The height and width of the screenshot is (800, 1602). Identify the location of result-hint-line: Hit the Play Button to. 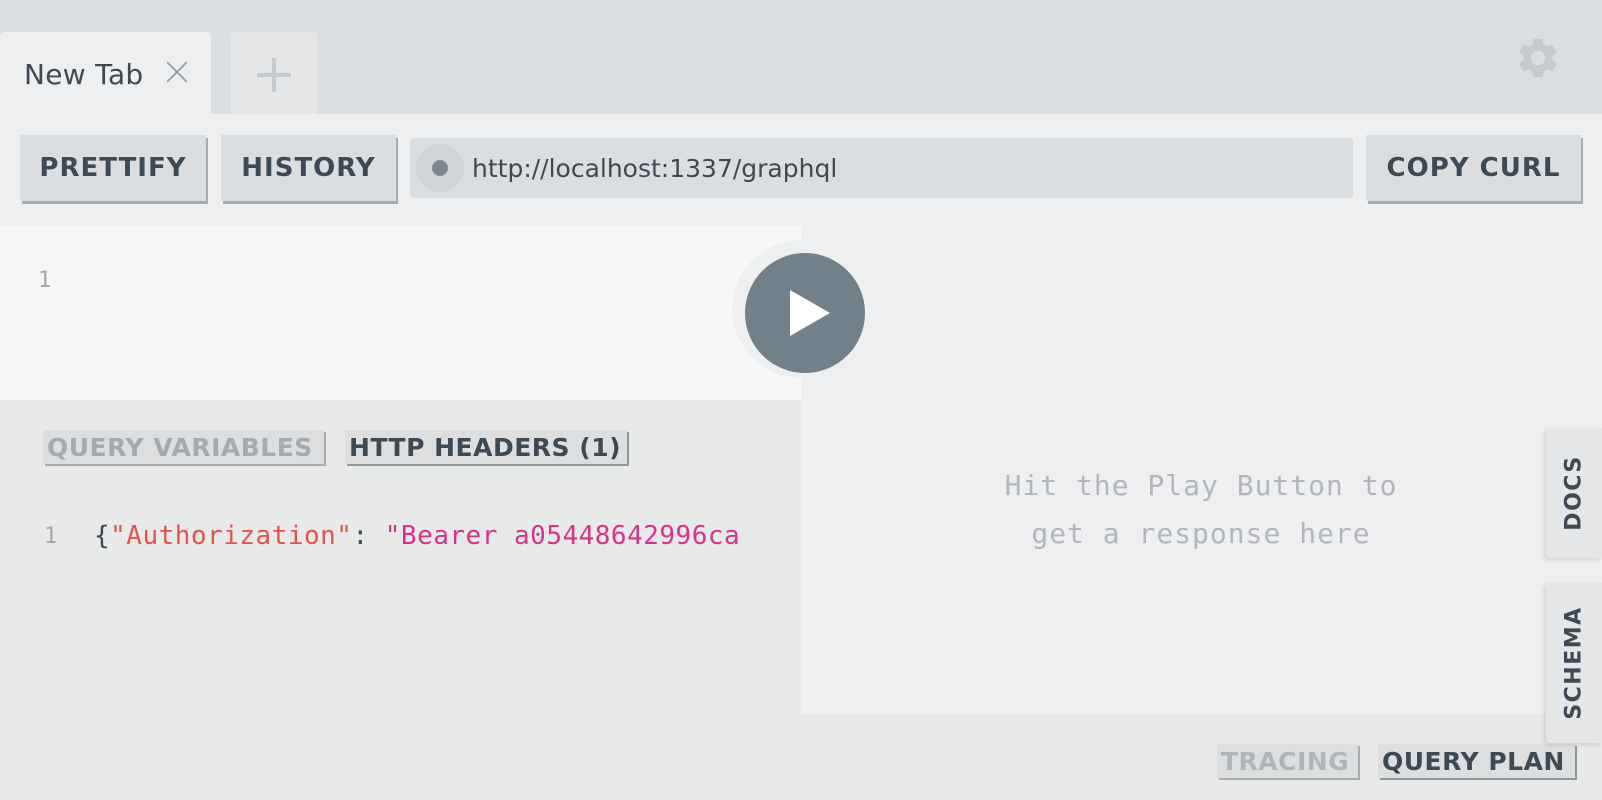
(1201, 485).